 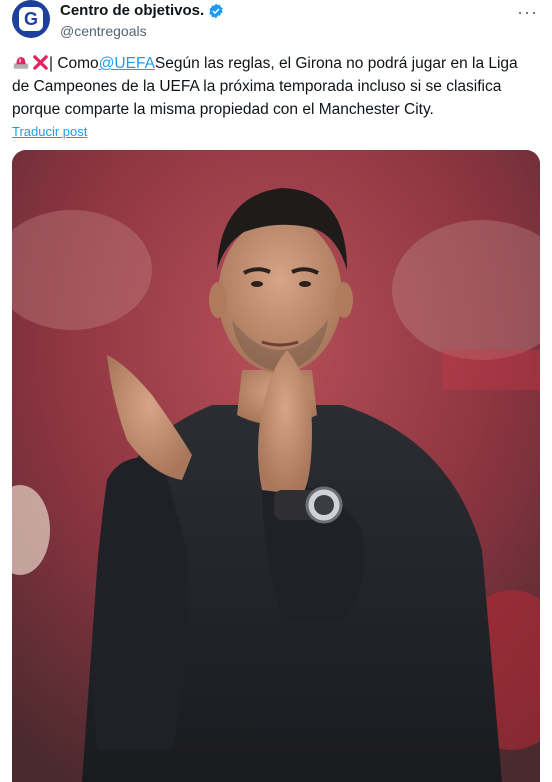 I want to click on cross-mark-emoji-icon, so click(x=40, y=62).